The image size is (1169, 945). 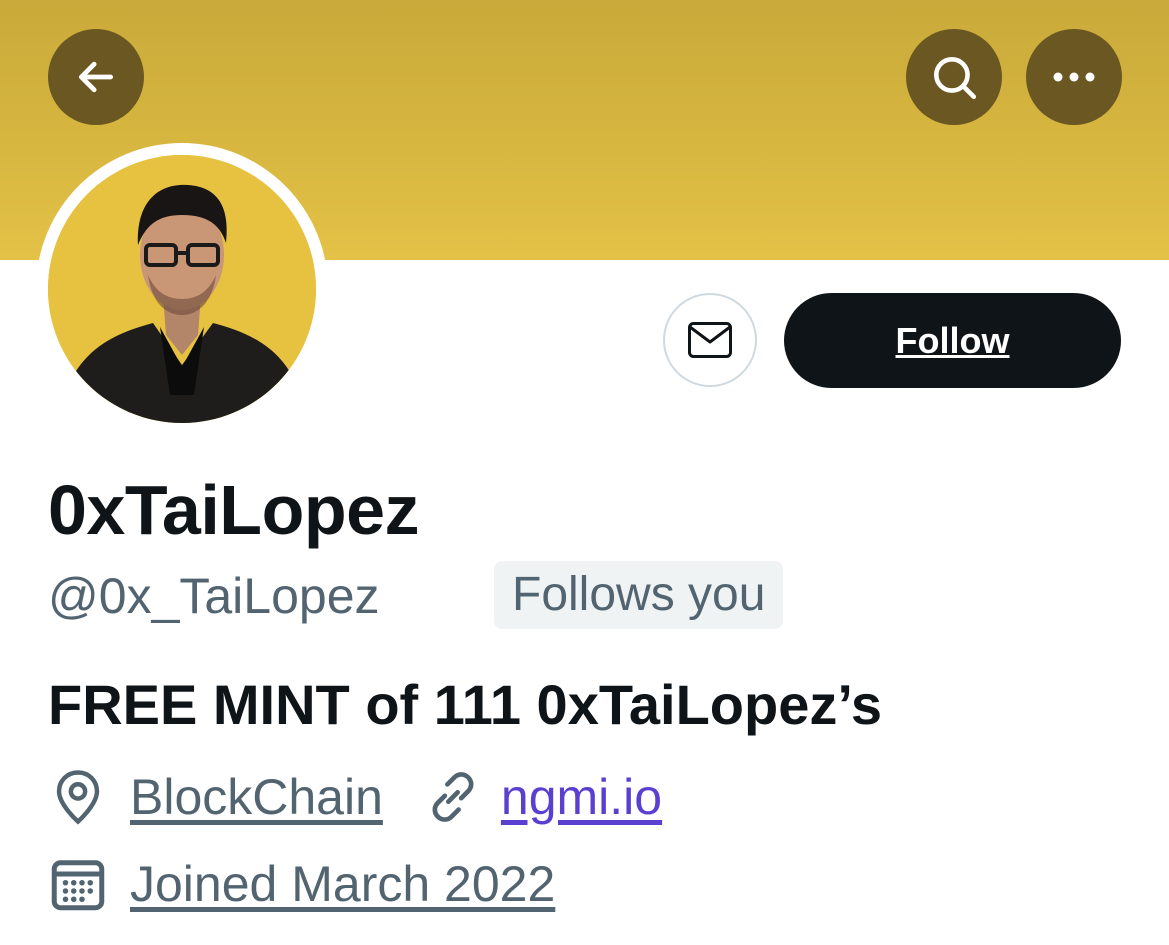 I want to click on joined-row: Joined March 2022, so click(x=301, y=884).